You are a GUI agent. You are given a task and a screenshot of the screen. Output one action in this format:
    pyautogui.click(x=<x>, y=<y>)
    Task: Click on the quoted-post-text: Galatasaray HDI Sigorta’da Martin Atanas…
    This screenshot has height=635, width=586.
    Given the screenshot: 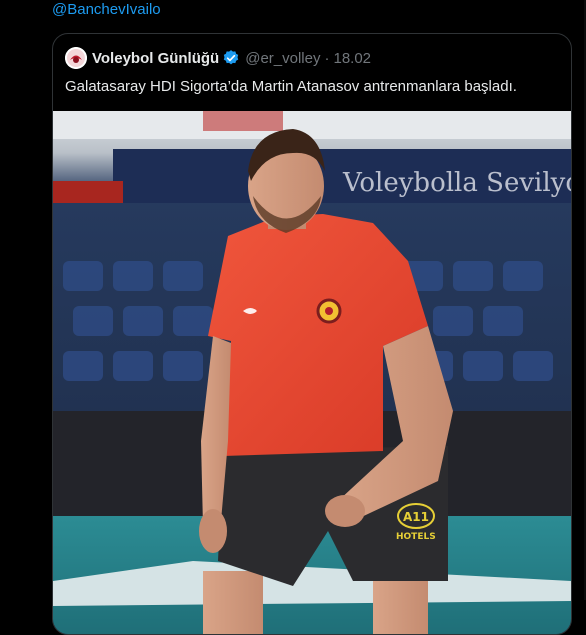 What is the action you would take?
    pyautogui.click(x=291, y=86)
    